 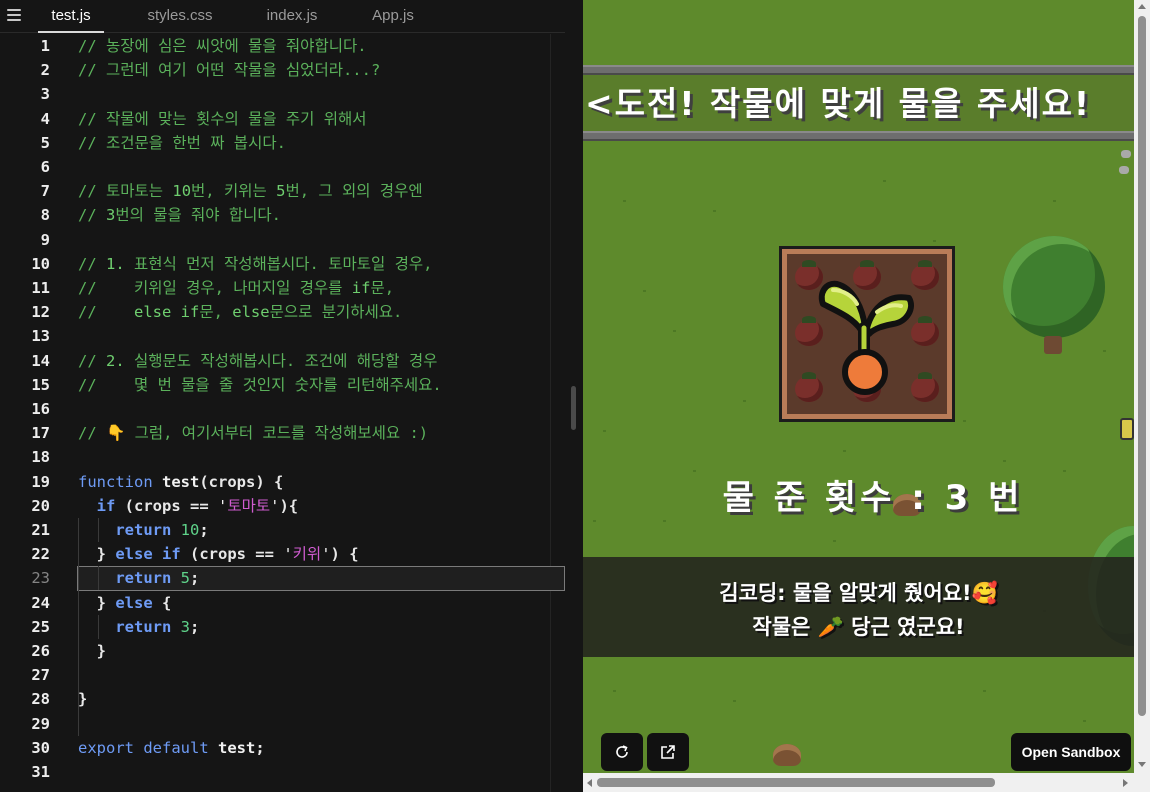 What do you see at coordinates (45, 215) in the screenshot?
I see `line-number: 8` at bounding box center [45, 215].